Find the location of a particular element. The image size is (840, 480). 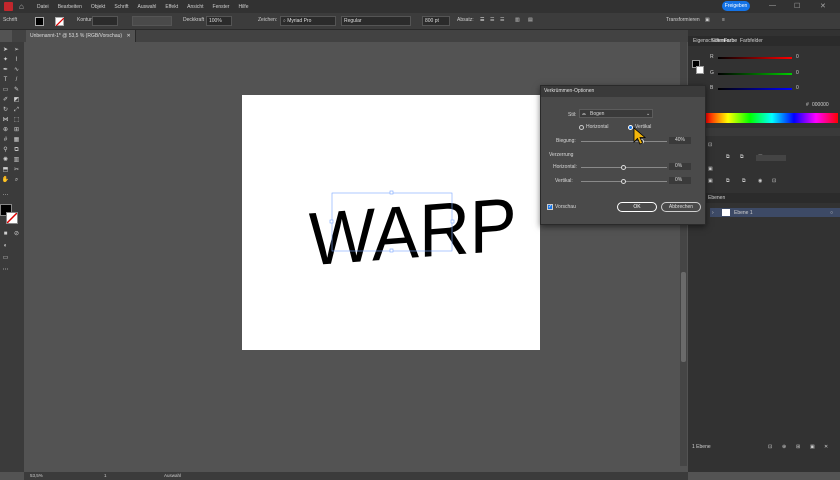

panel-icon-9: ◉ is located at coordinates (760, 181).